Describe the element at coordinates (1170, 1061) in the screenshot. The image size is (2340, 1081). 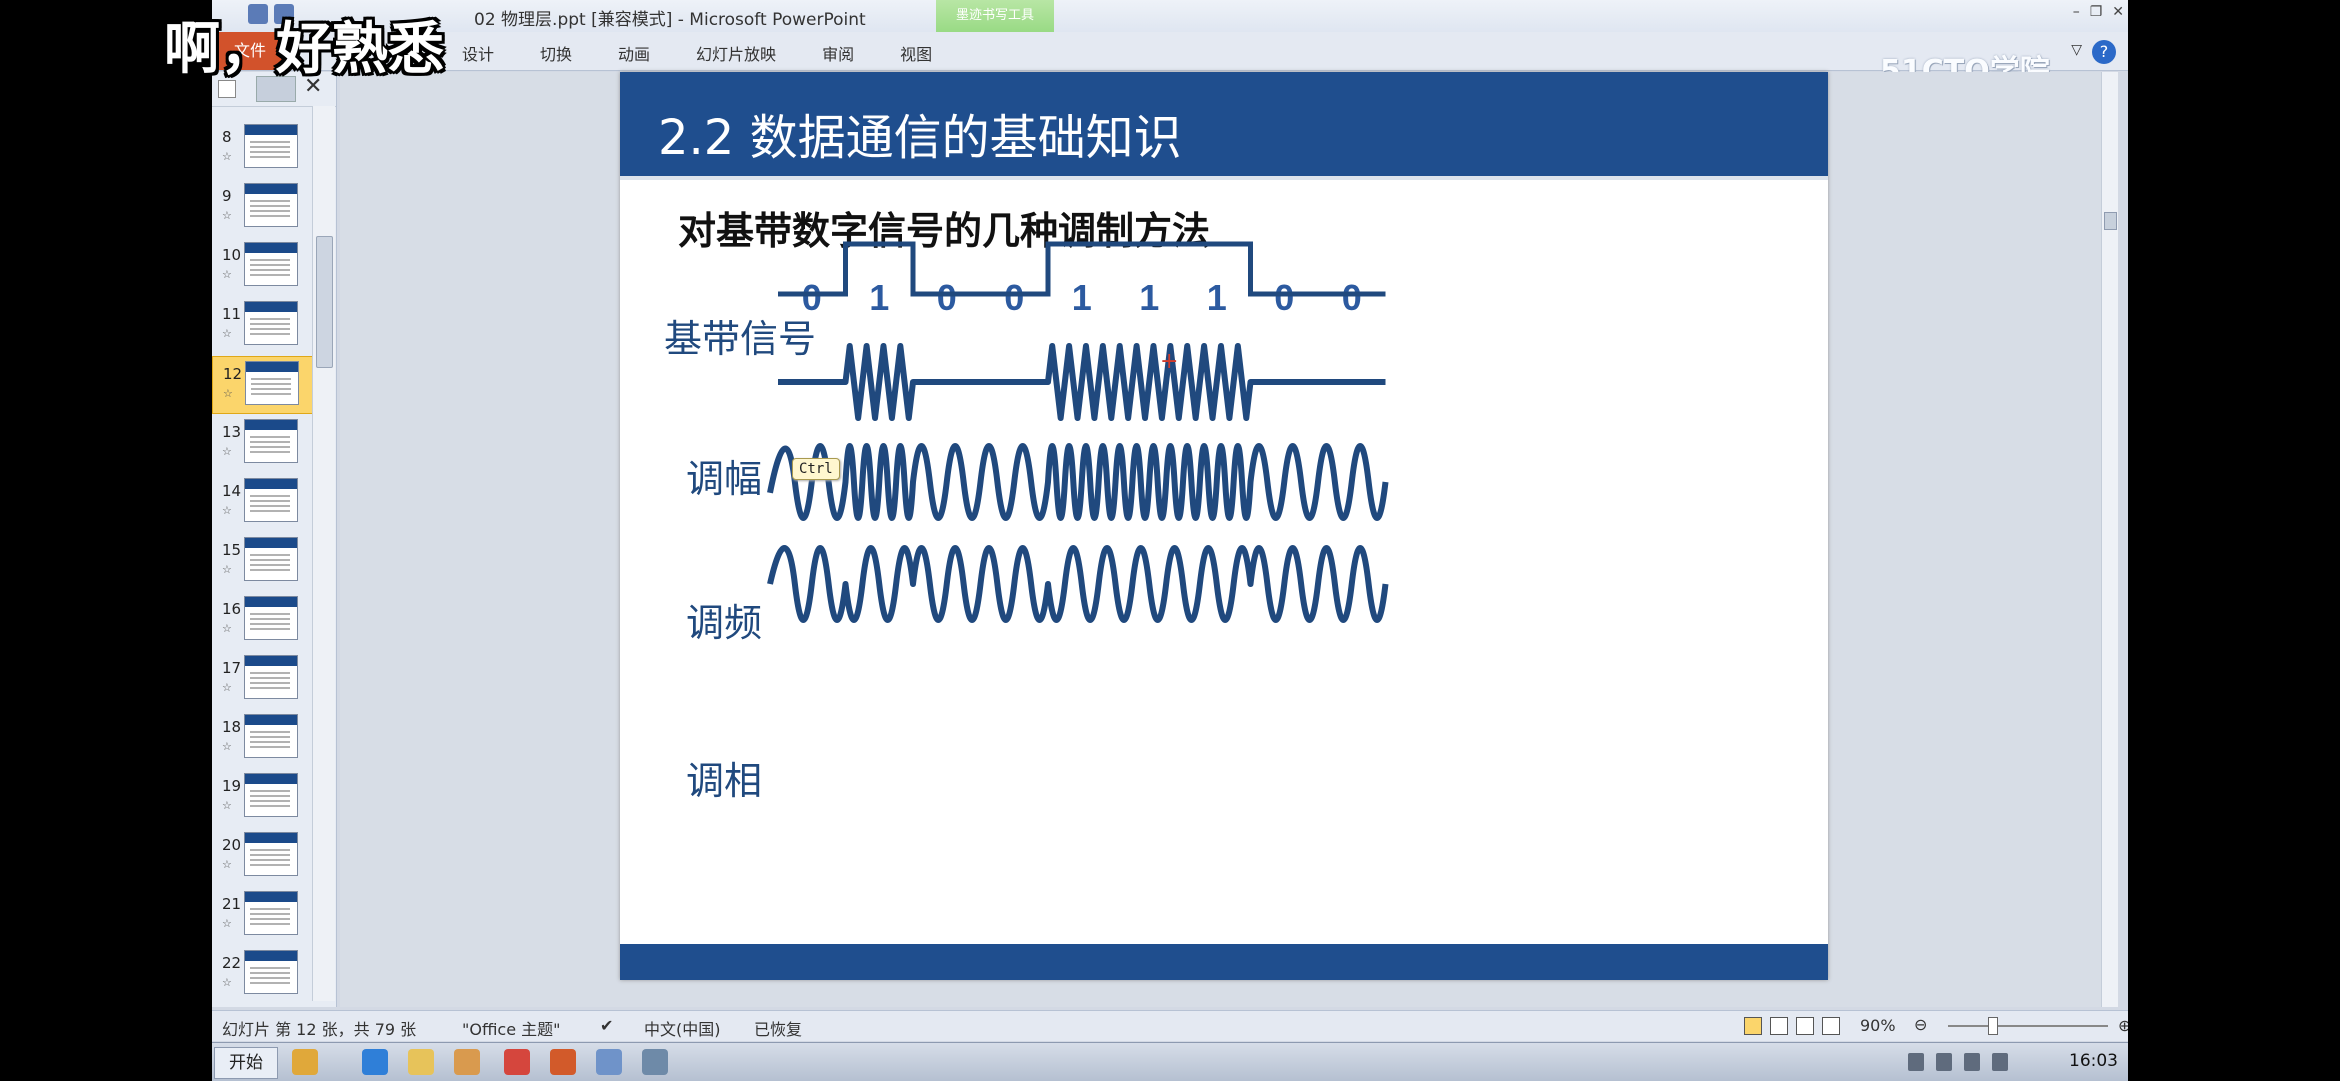
I see `windows-taskbar: 开始 16:03` at that location.